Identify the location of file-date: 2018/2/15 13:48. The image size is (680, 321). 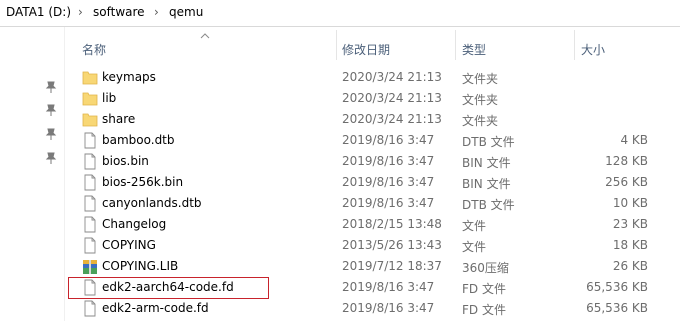
(392, 224).